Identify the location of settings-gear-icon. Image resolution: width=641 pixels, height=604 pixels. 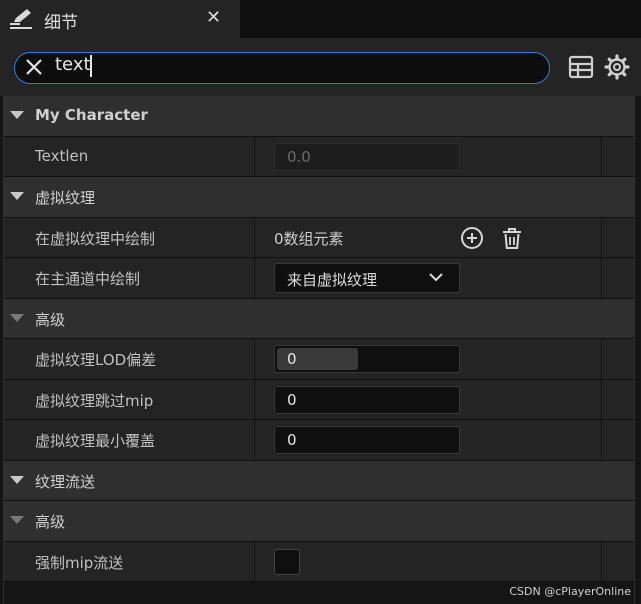
(617, 67).